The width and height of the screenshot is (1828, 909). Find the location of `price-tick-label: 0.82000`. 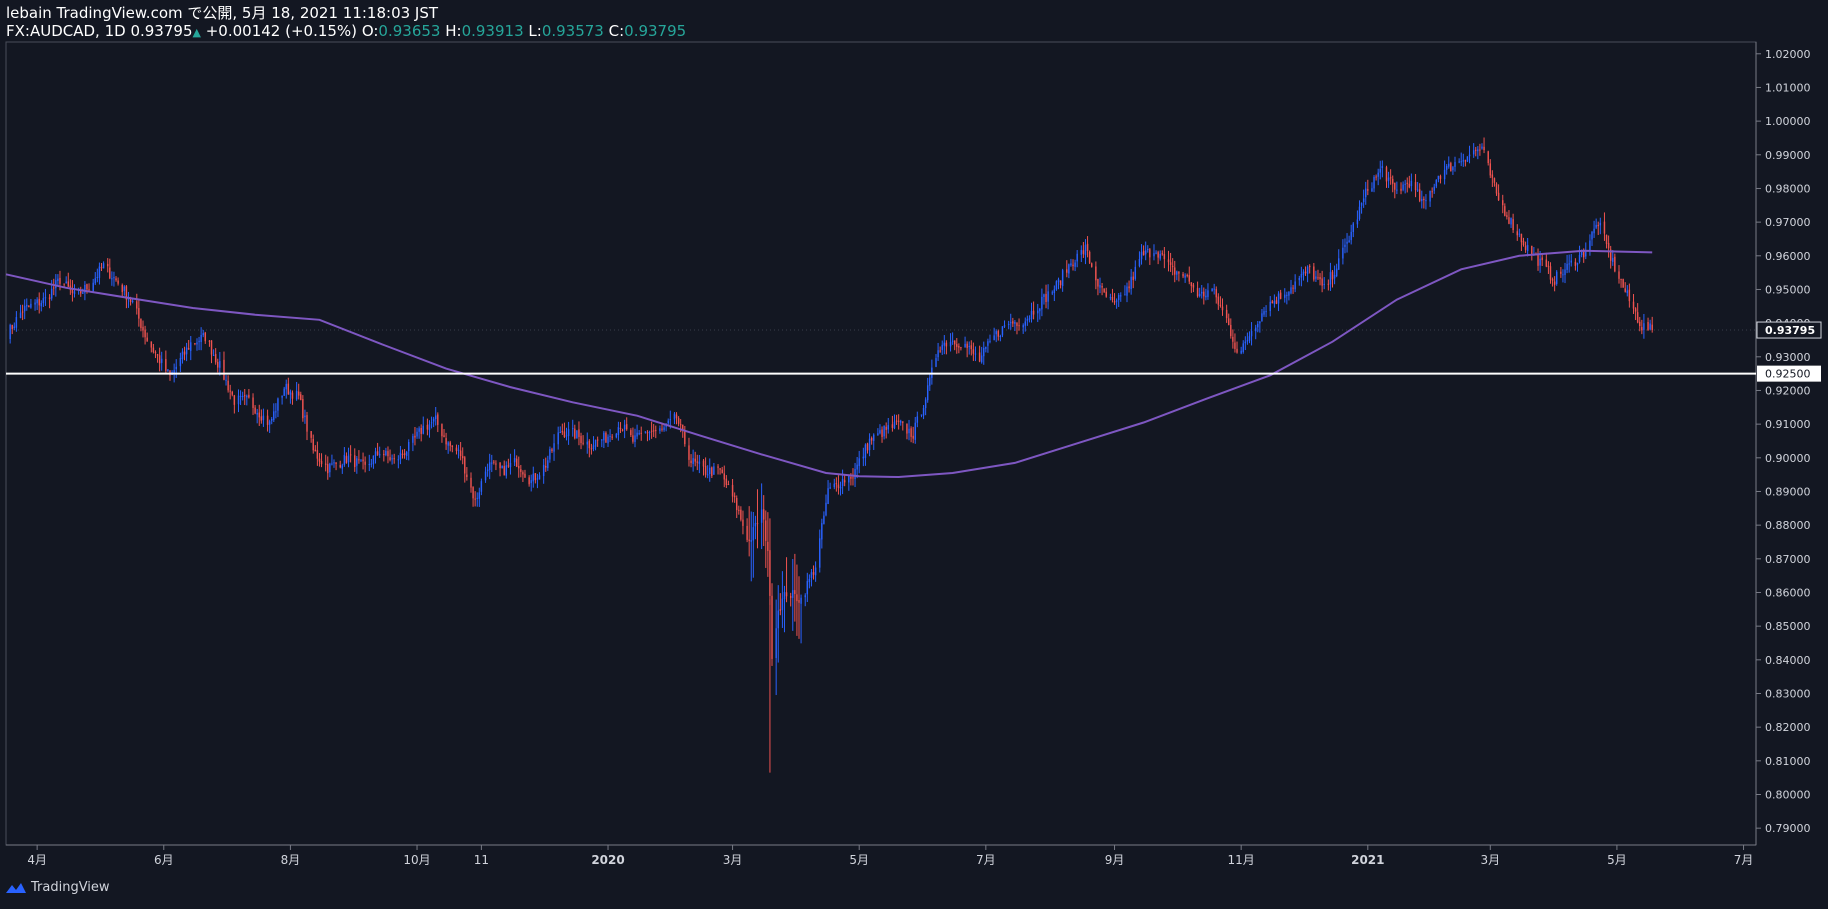

price-tick-label: 0.82000 is located at coordinates (1788, 727).